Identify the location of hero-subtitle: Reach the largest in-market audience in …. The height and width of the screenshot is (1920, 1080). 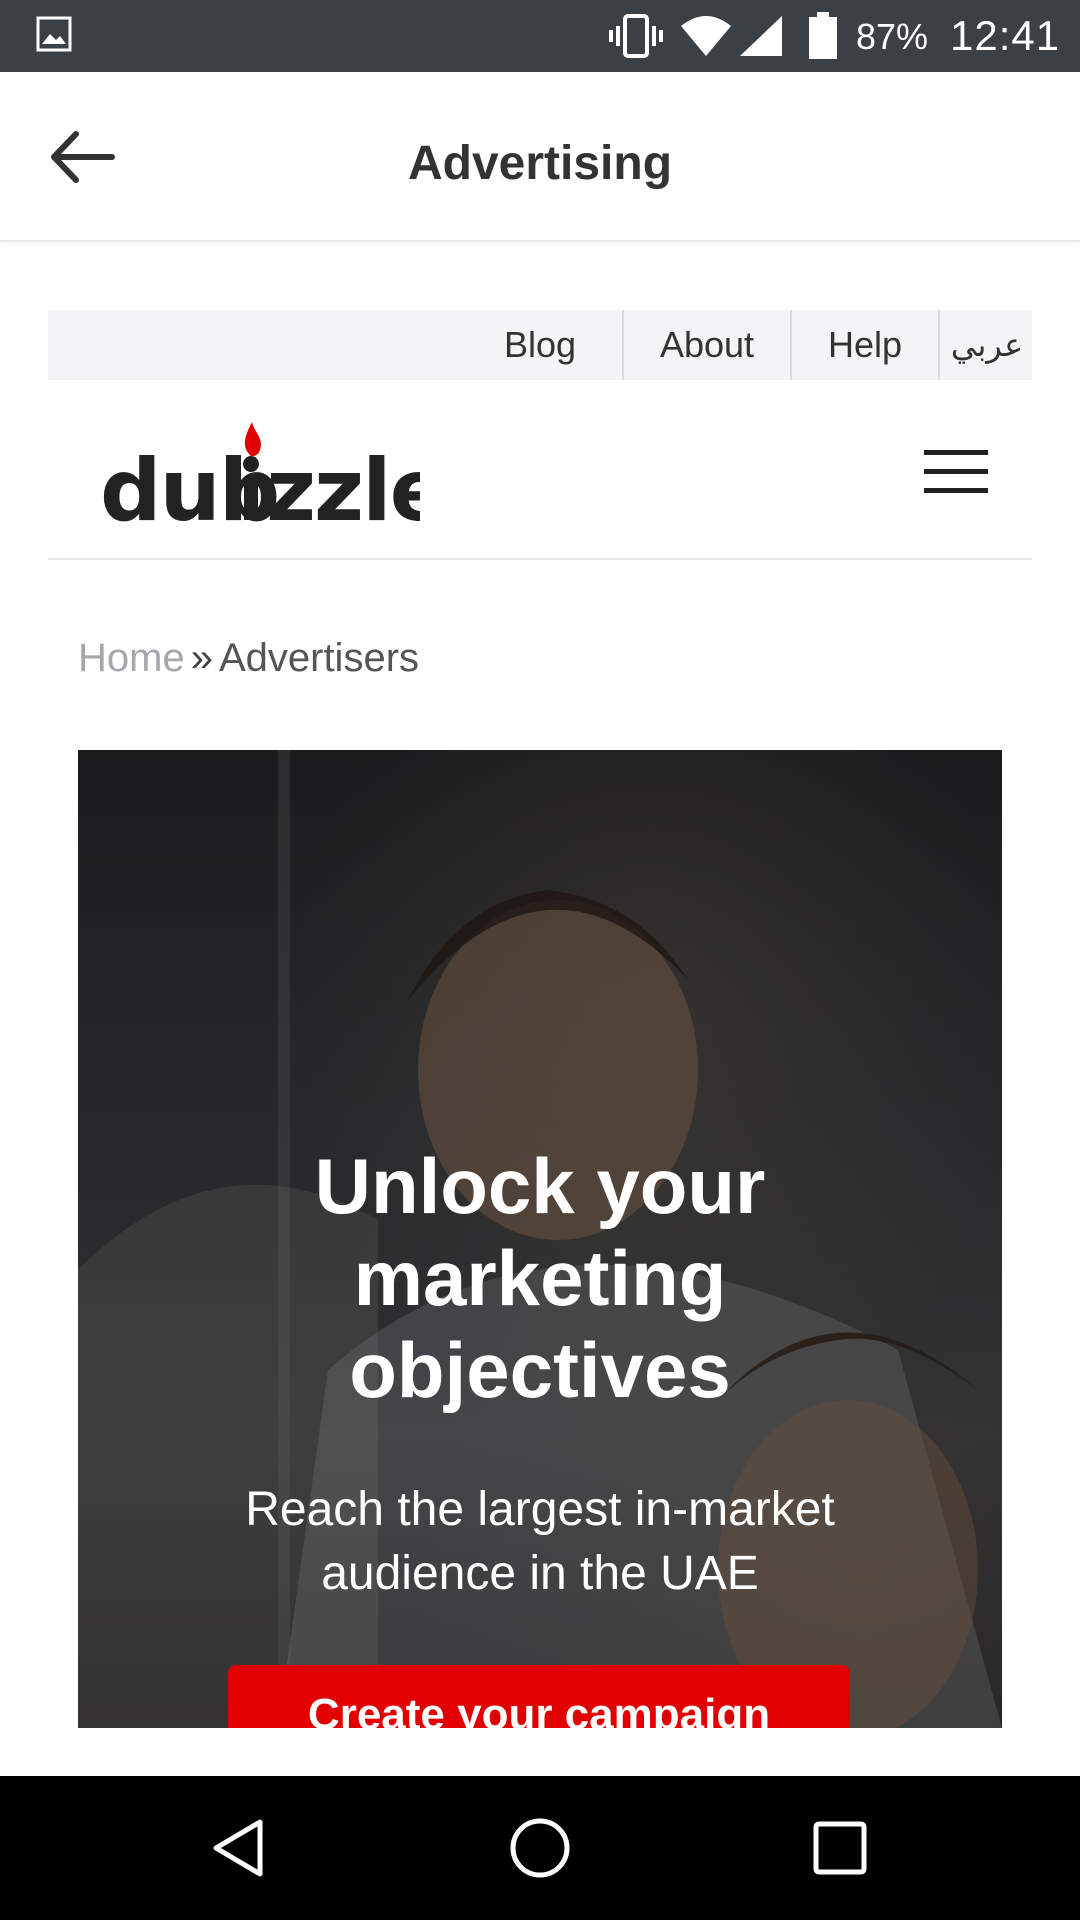
(540, 1542).